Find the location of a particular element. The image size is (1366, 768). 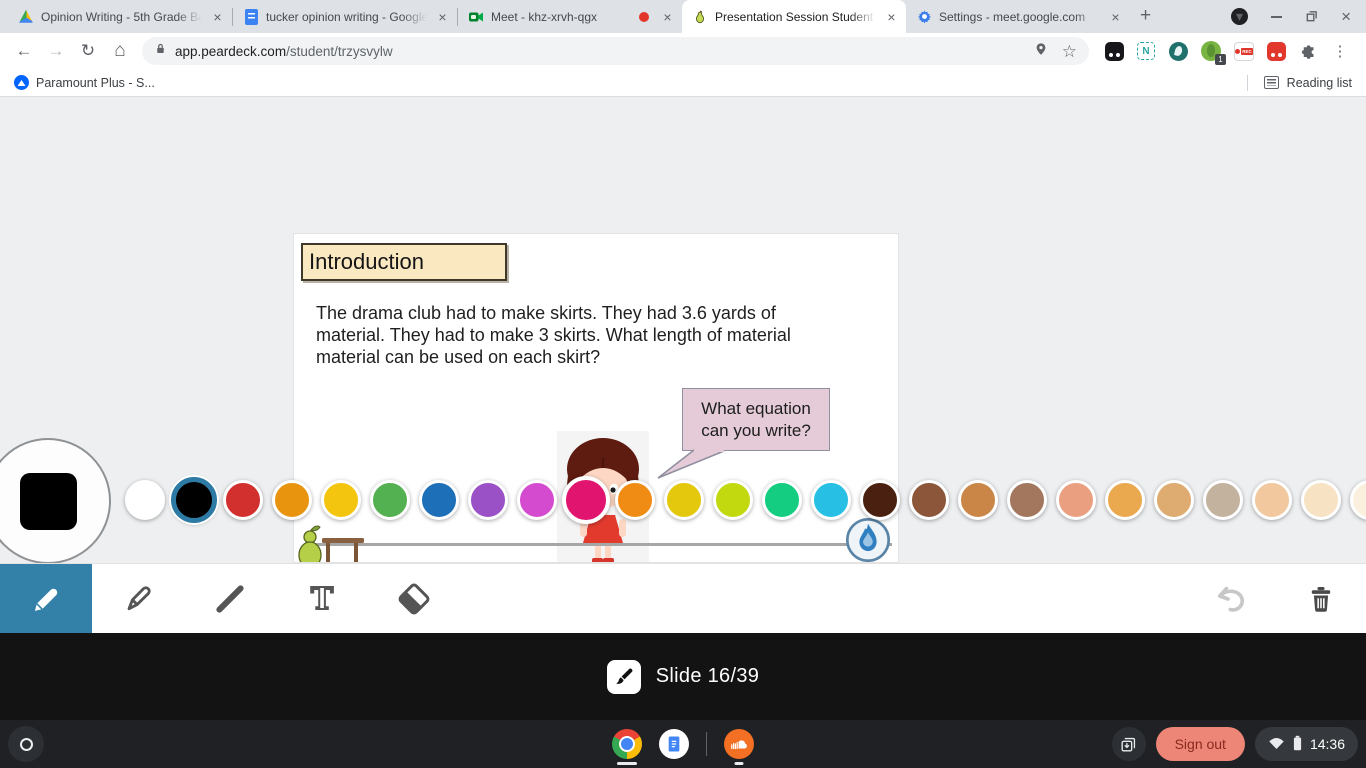

tab-meet-settings: Settings - meet.google.com × is located at coordinates (1018, 16).